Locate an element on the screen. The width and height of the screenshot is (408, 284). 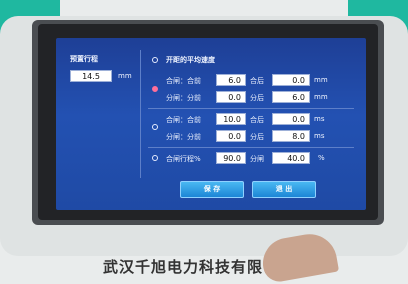
g3-b-label: 分闸 is located at coordinates (257, 159).